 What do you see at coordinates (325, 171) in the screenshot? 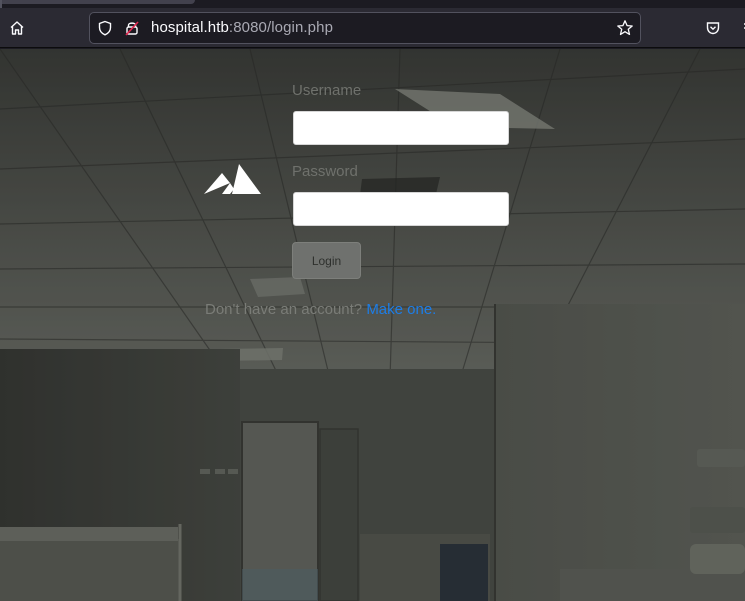
I see `password-label: Password` at bounding box center [325, 171].